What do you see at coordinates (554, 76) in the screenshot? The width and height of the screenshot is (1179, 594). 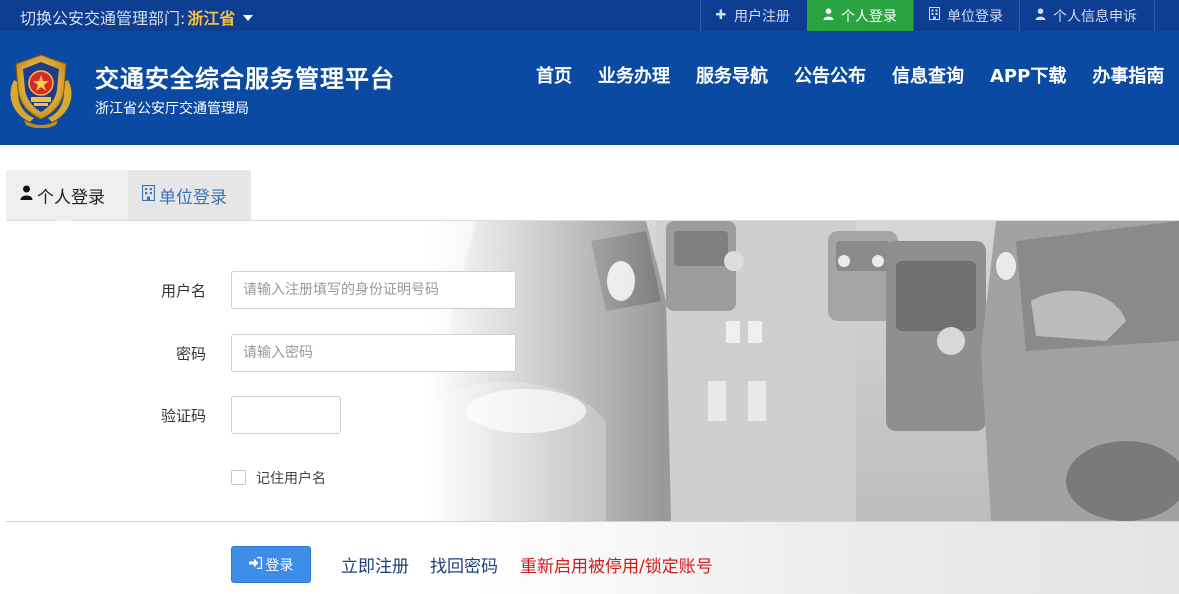 I see `nav-home: 首页` at bounding box center [554, 76].